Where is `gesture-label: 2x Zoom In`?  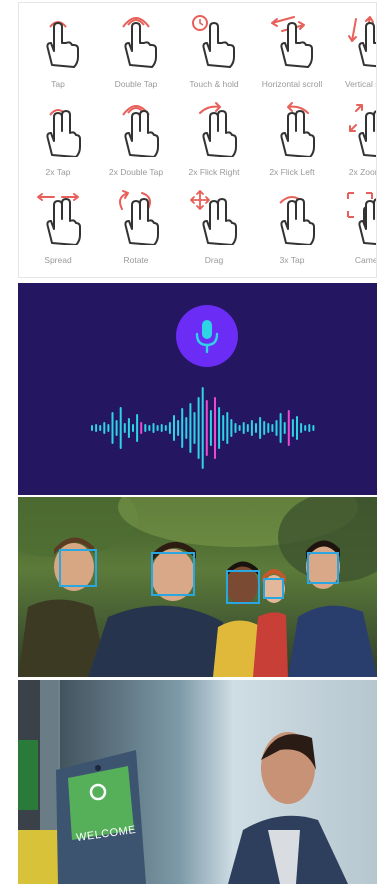 gesture-label: 2x Zoom In is located at coordinates (362, 172).